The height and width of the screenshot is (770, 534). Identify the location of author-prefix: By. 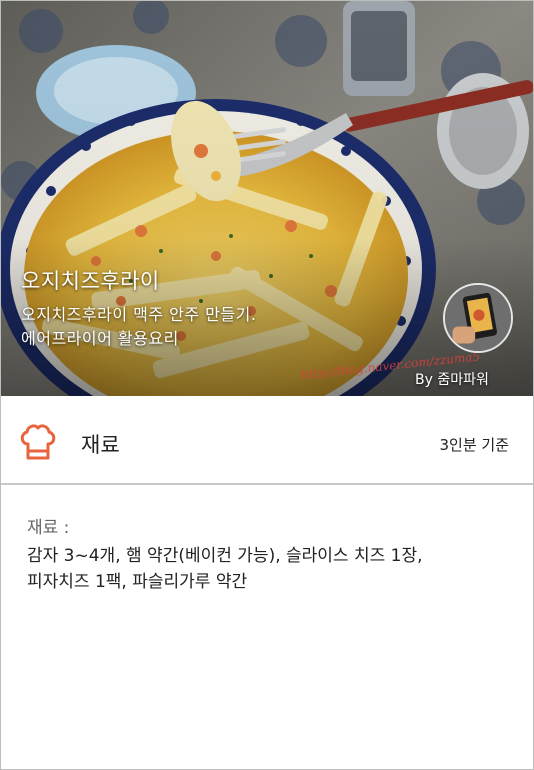
(424, 380).